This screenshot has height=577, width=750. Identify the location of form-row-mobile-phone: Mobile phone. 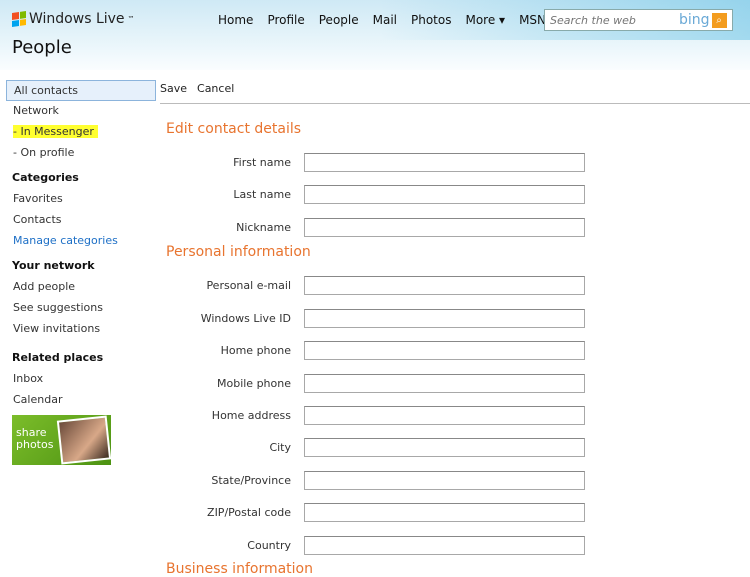
(375, 384).